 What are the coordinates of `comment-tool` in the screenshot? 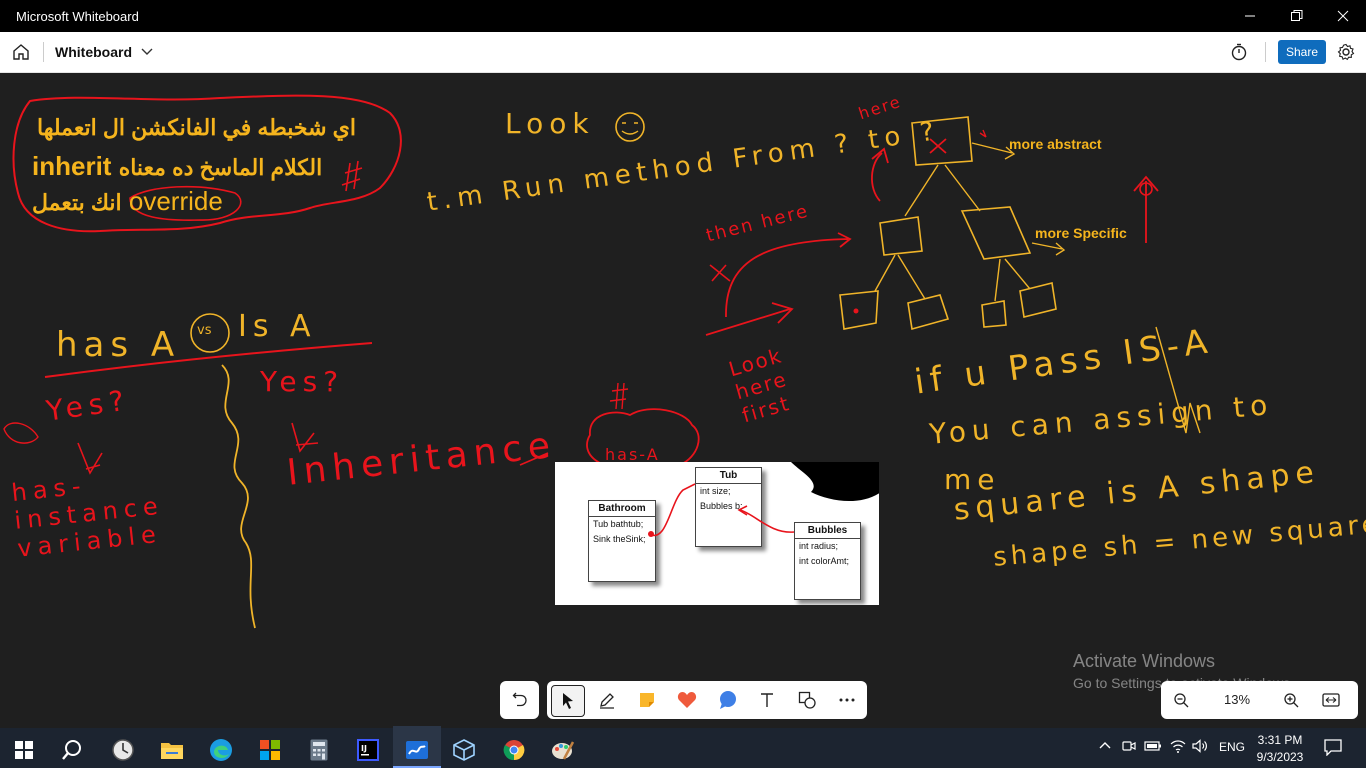 It's located at (727, 700).